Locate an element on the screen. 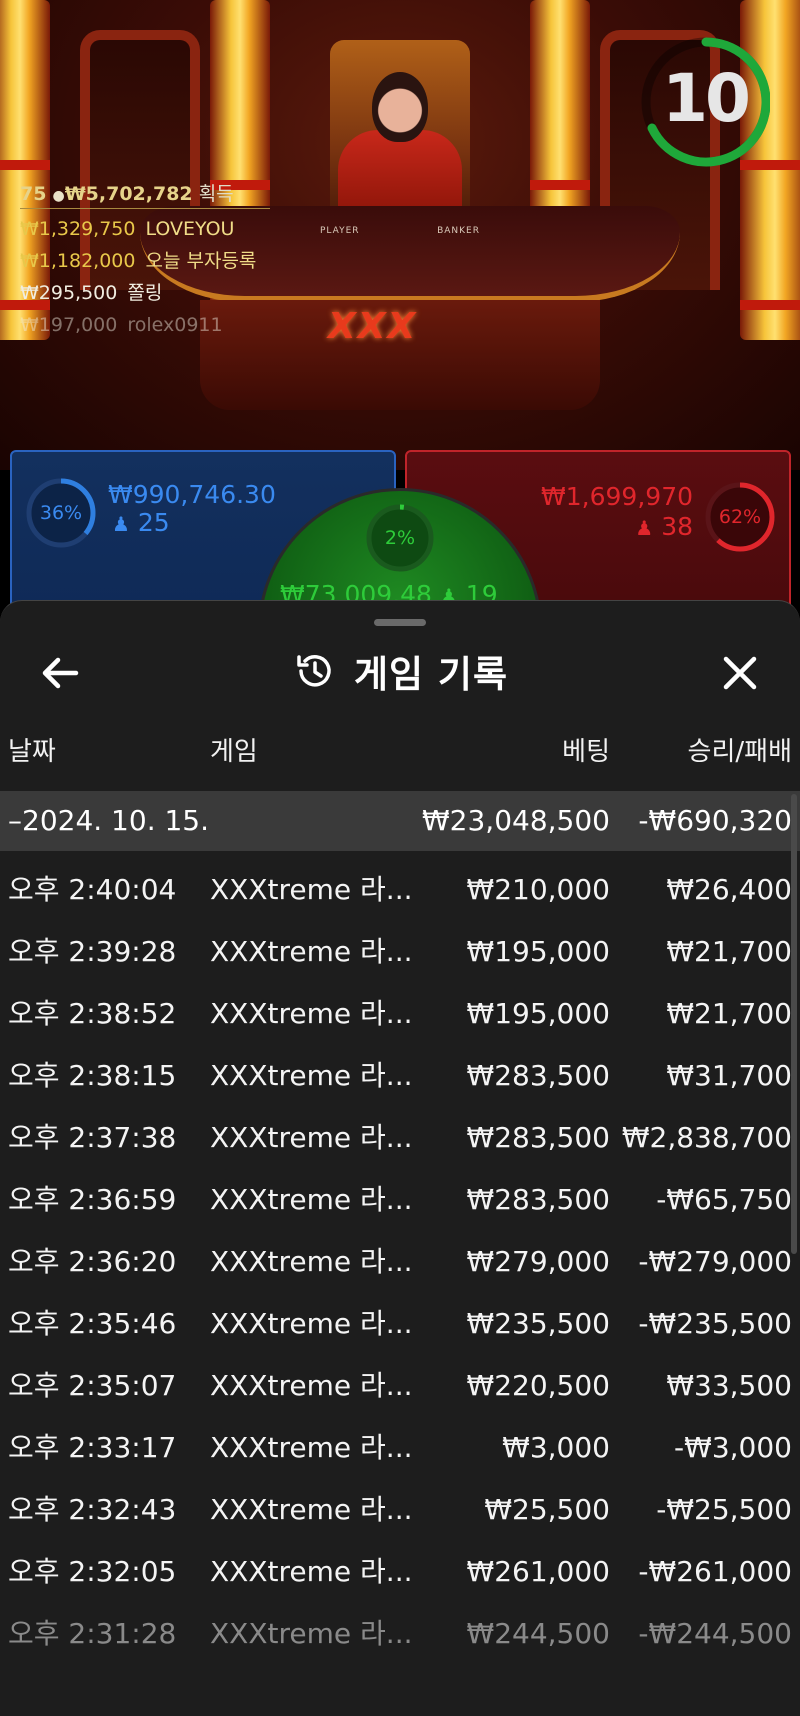 The image size is (800, 1716). table-row: 오후 2:38:15 XXXtreme 라... ₩283,500 ₩31,700 is located at coordinates (400, 1076).